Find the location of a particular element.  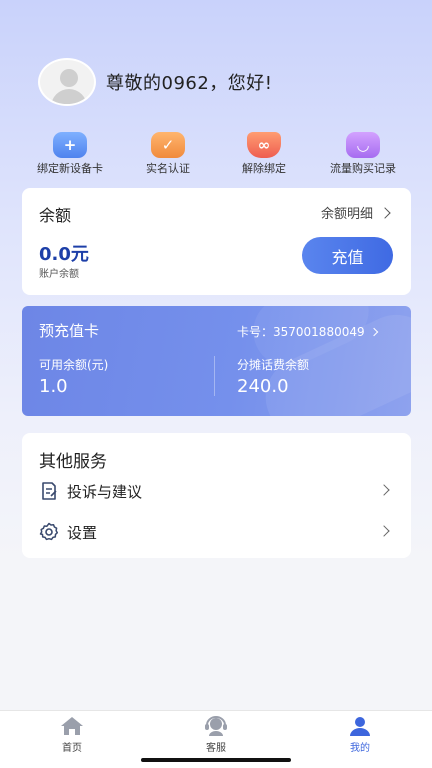

shared-balance-label: 分摊话费余额 is located at coordinates (273, 365).